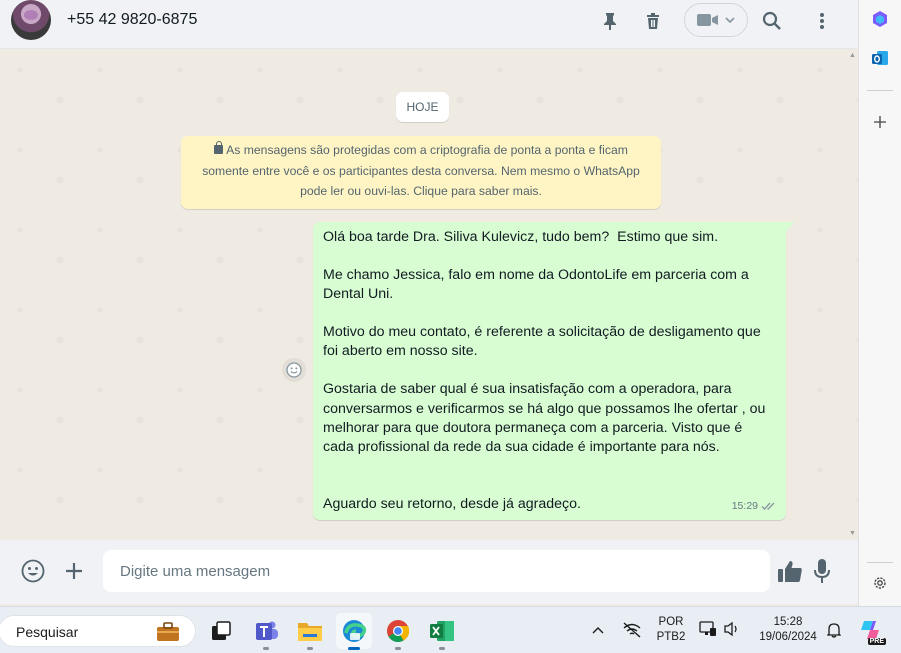 The height and width of the screenshot is (653, 901). I want to click on taskbar-clock: 15:28 19/06/2024, so click(788, 630).